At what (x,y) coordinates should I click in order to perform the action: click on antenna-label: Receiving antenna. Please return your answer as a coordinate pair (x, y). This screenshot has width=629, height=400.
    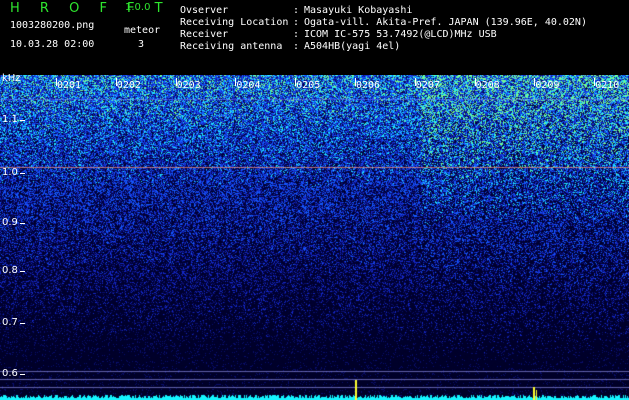
    Looking at the image, I should click on (231, 46).